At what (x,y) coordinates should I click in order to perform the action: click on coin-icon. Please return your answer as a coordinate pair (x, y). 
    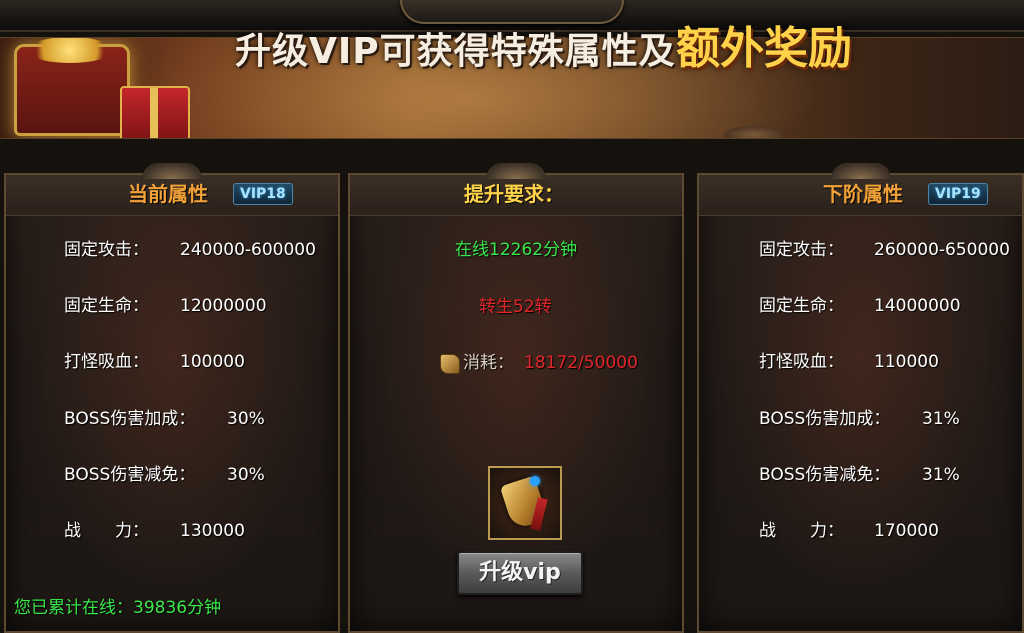
    Looking at the image, I should click on (754, 132).